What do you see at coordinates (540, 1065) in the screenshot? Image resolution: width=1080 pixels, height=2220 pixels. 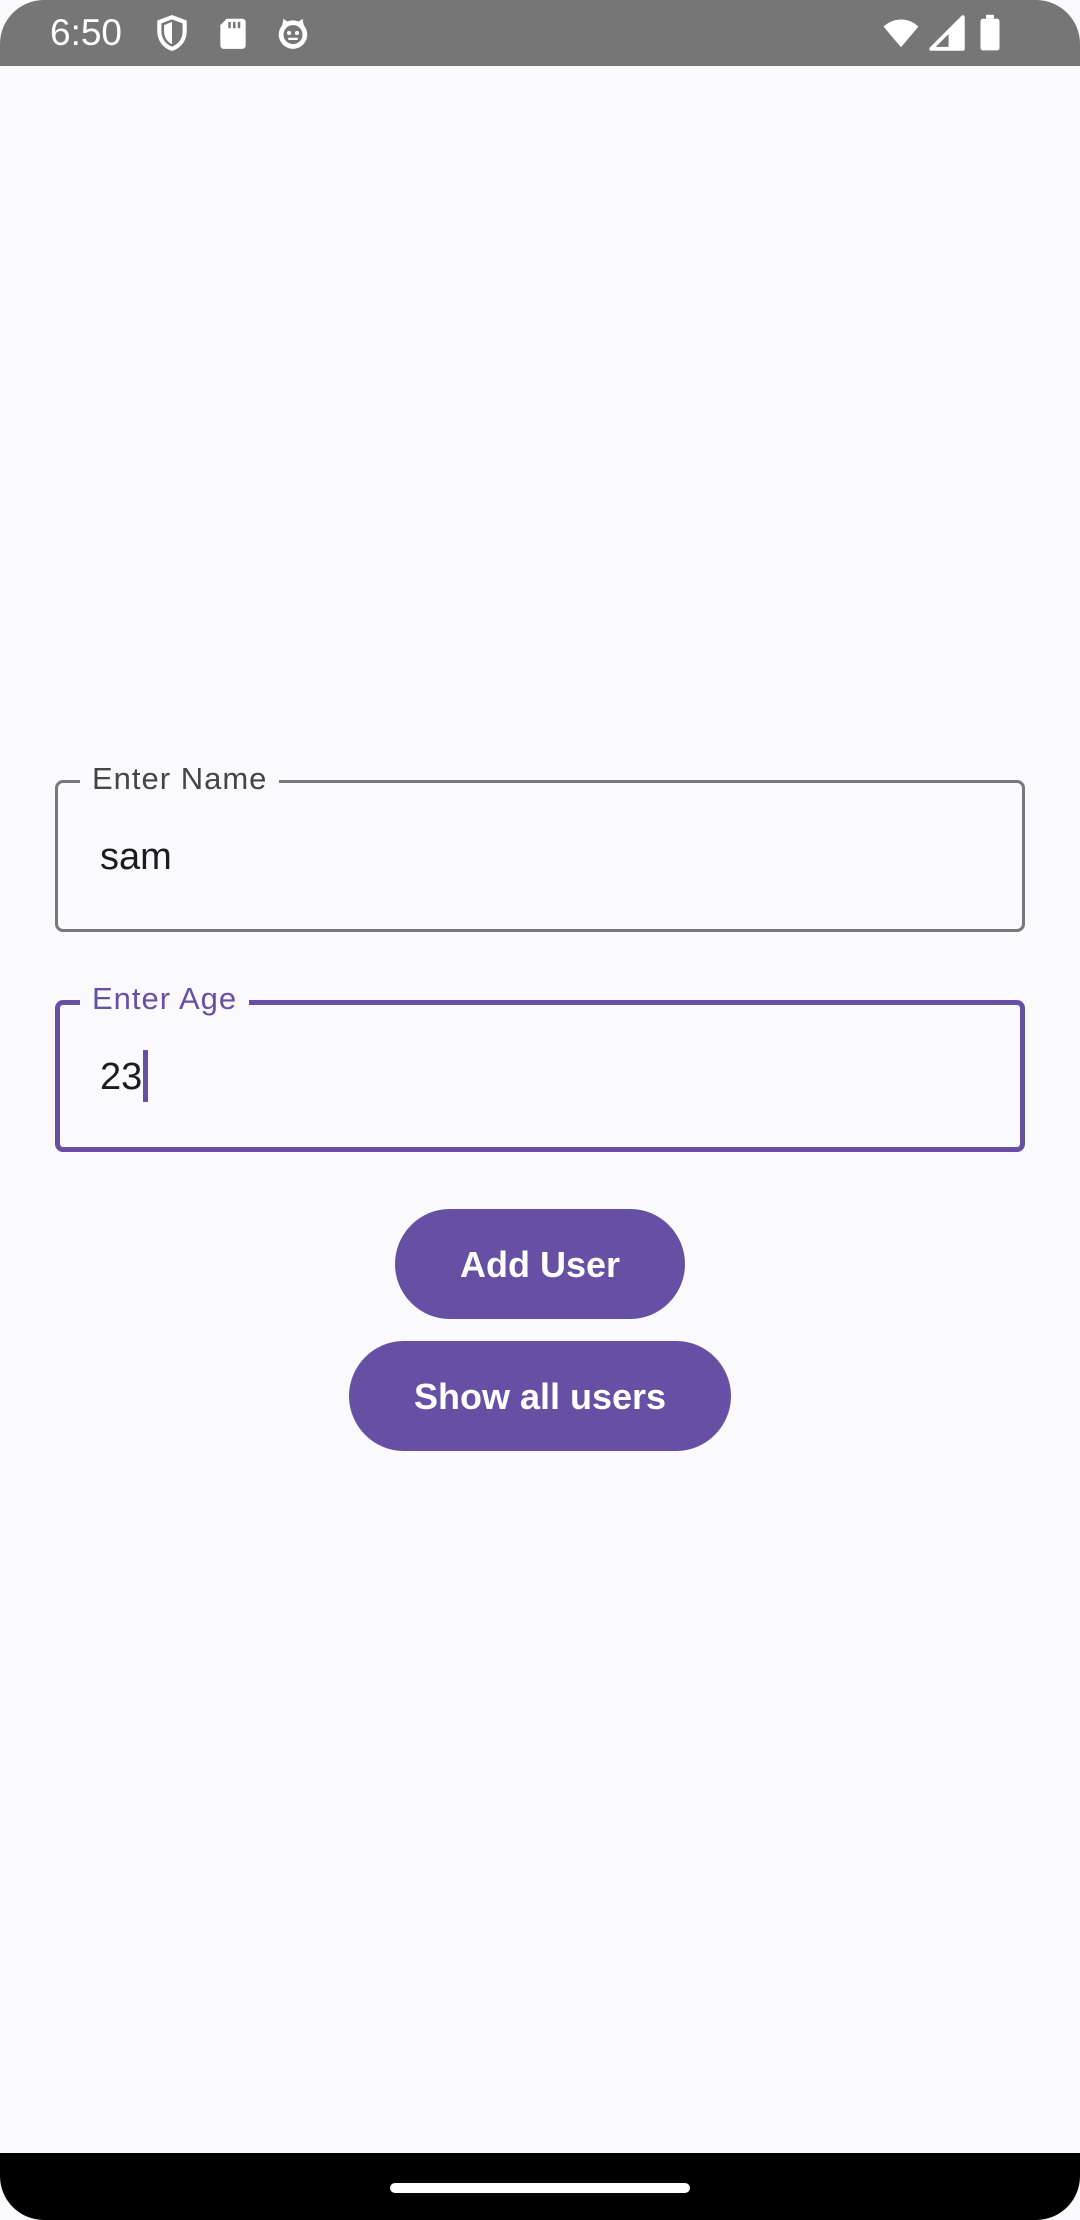 I see `age-field: Enter Age 23` at bounding box center [540, 1065].